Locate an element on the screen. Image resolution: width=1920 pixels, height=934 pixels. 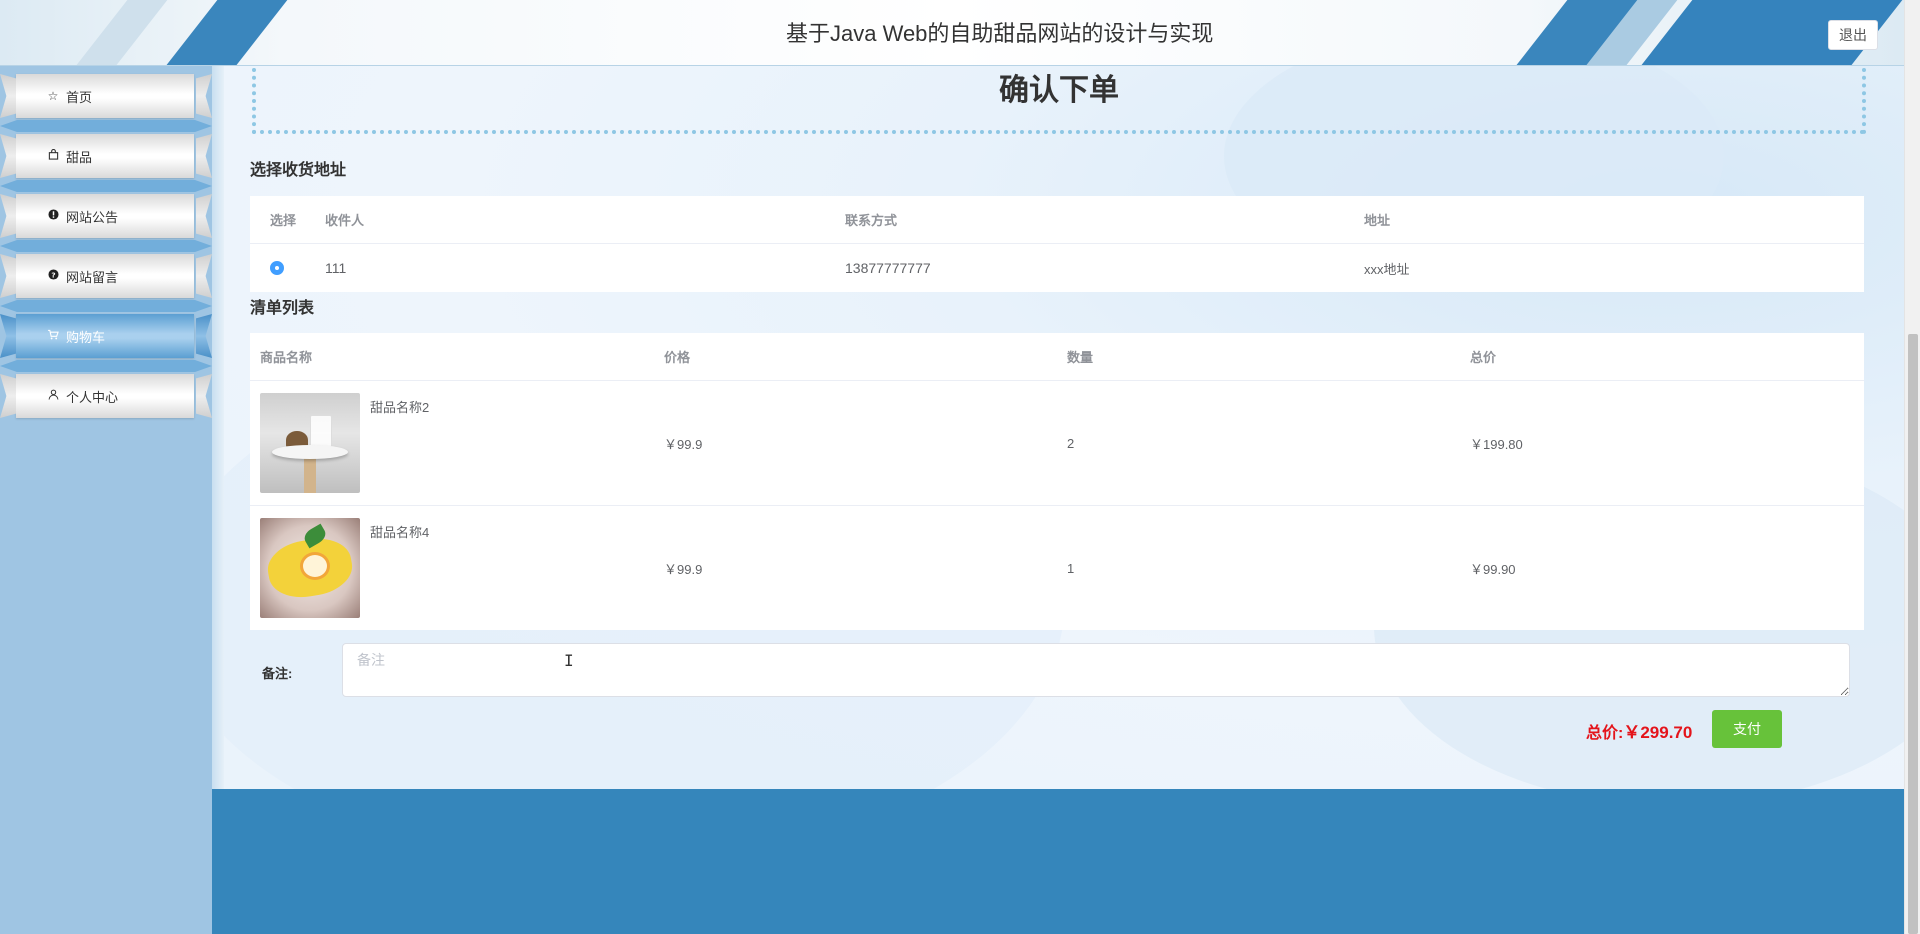
address-cell: xxx地址 is located at coordinates (1387, 269).